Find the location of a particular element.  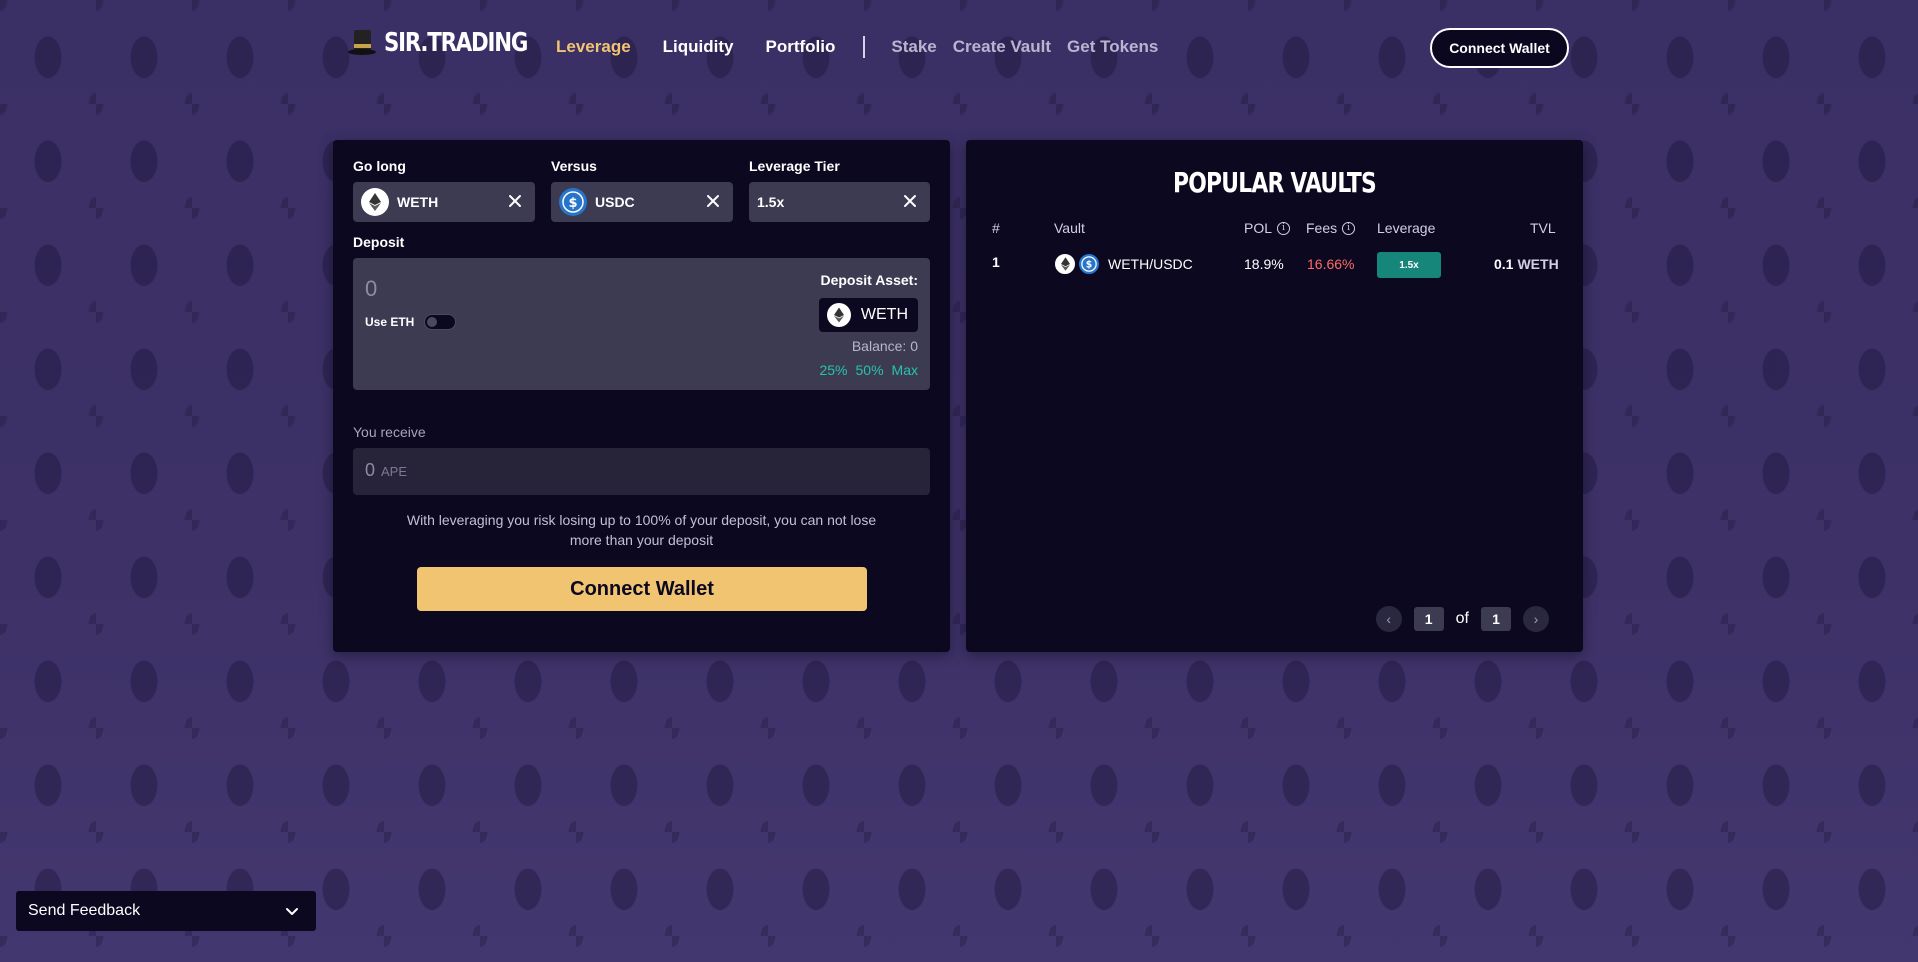

deposit-box: 0 Use ETH Deposit Asset: WETH Balance is located at coordinates (641, 324).